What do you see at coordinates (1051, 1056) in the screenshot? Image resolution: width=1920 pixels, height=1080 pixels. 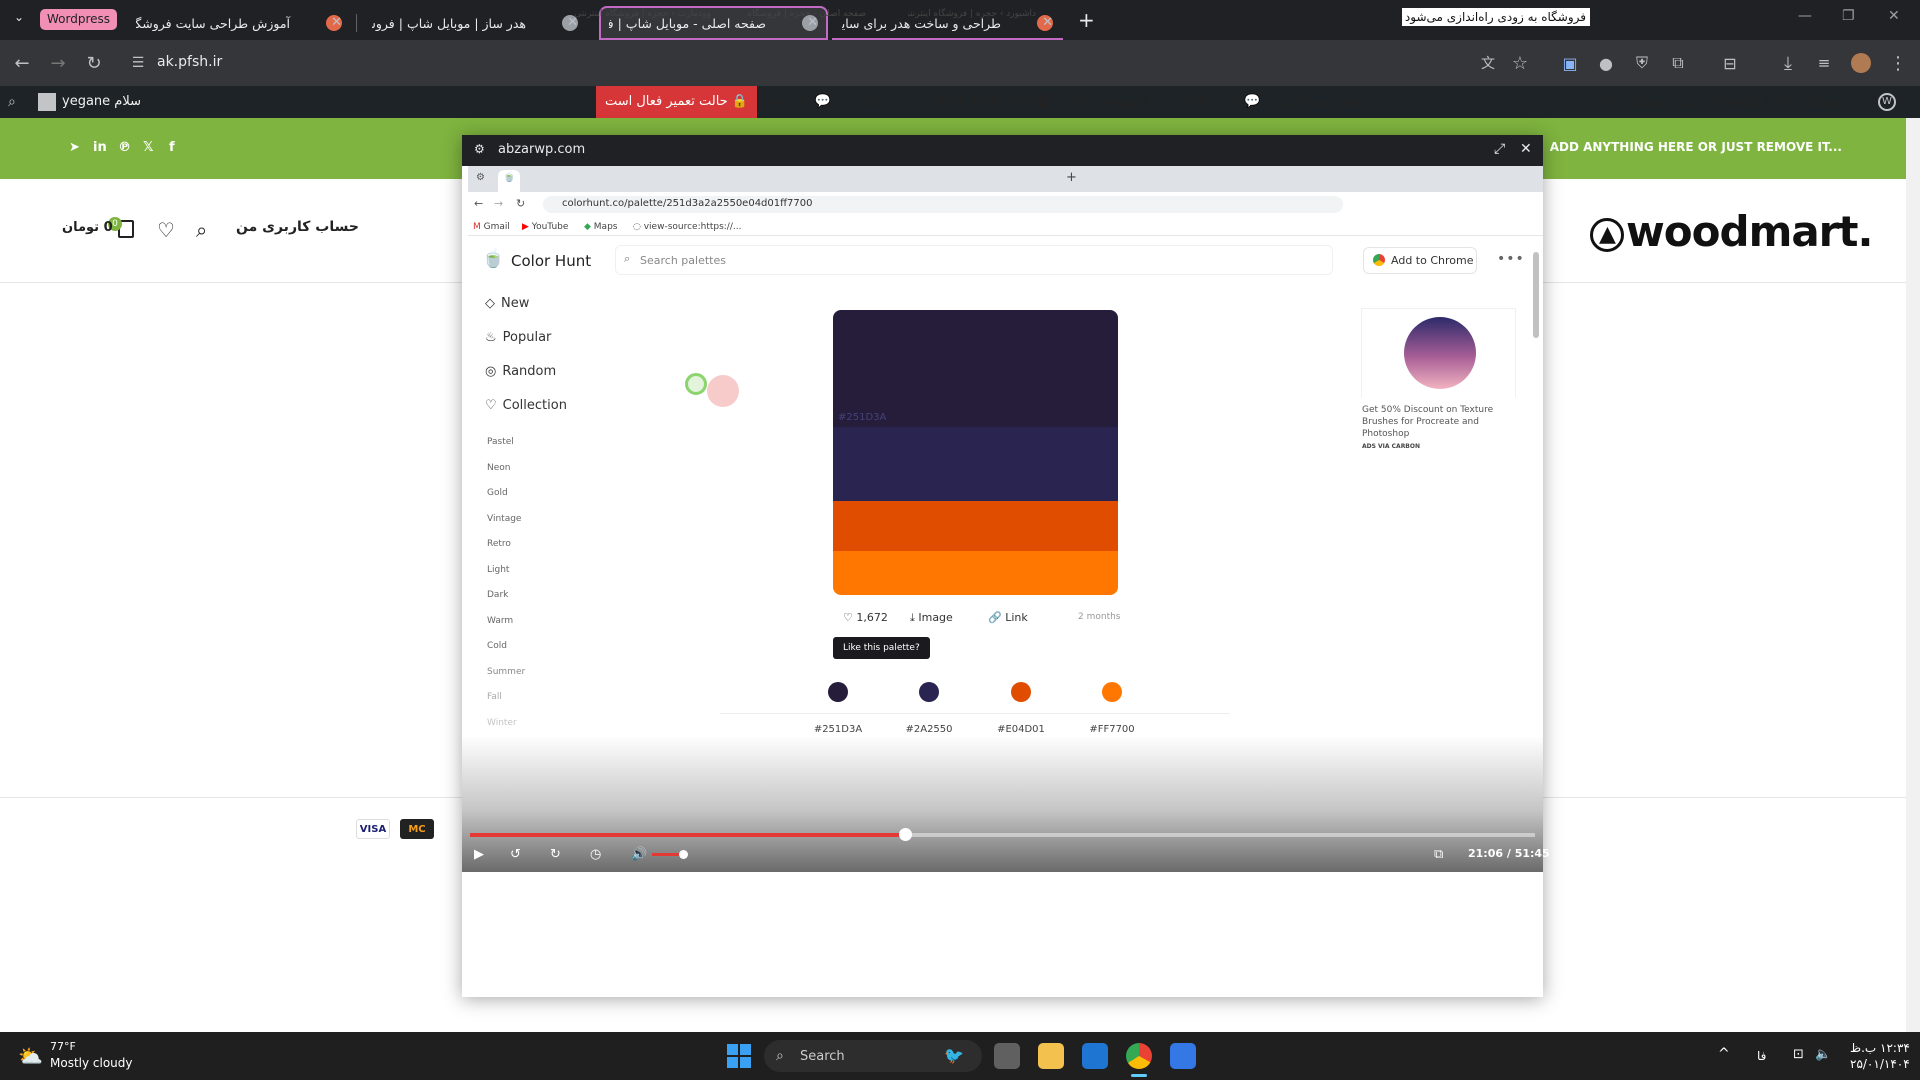 I see `file-explorer-icon` at bounding box center [1051, 1056].